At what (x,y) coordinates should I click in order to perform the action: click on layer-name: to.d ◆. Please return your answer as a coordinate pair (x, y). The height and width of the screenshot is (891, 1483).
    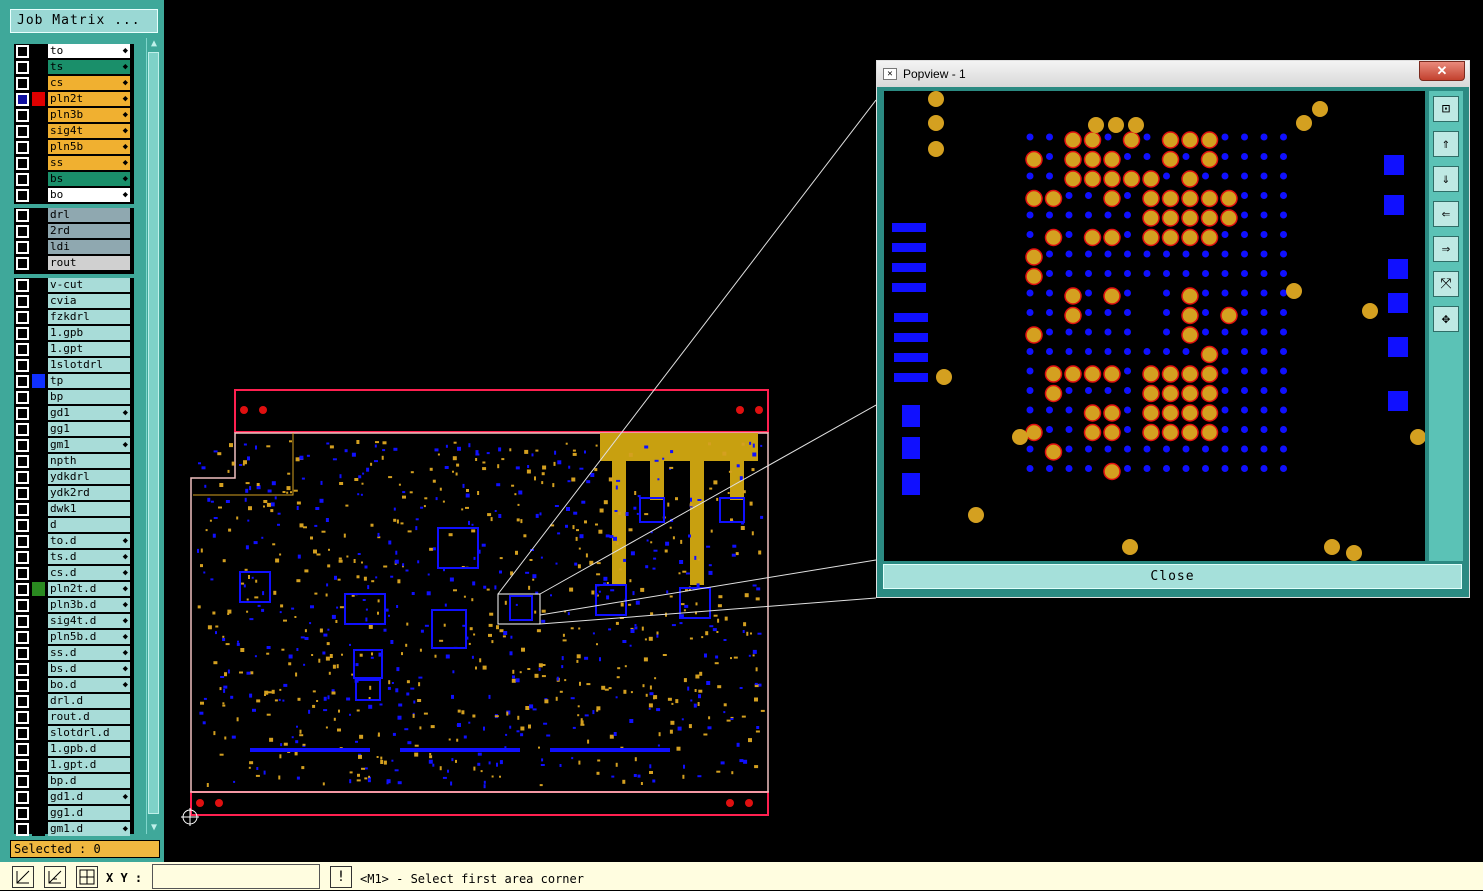
    Looking at the image, I should click on (89, 541).